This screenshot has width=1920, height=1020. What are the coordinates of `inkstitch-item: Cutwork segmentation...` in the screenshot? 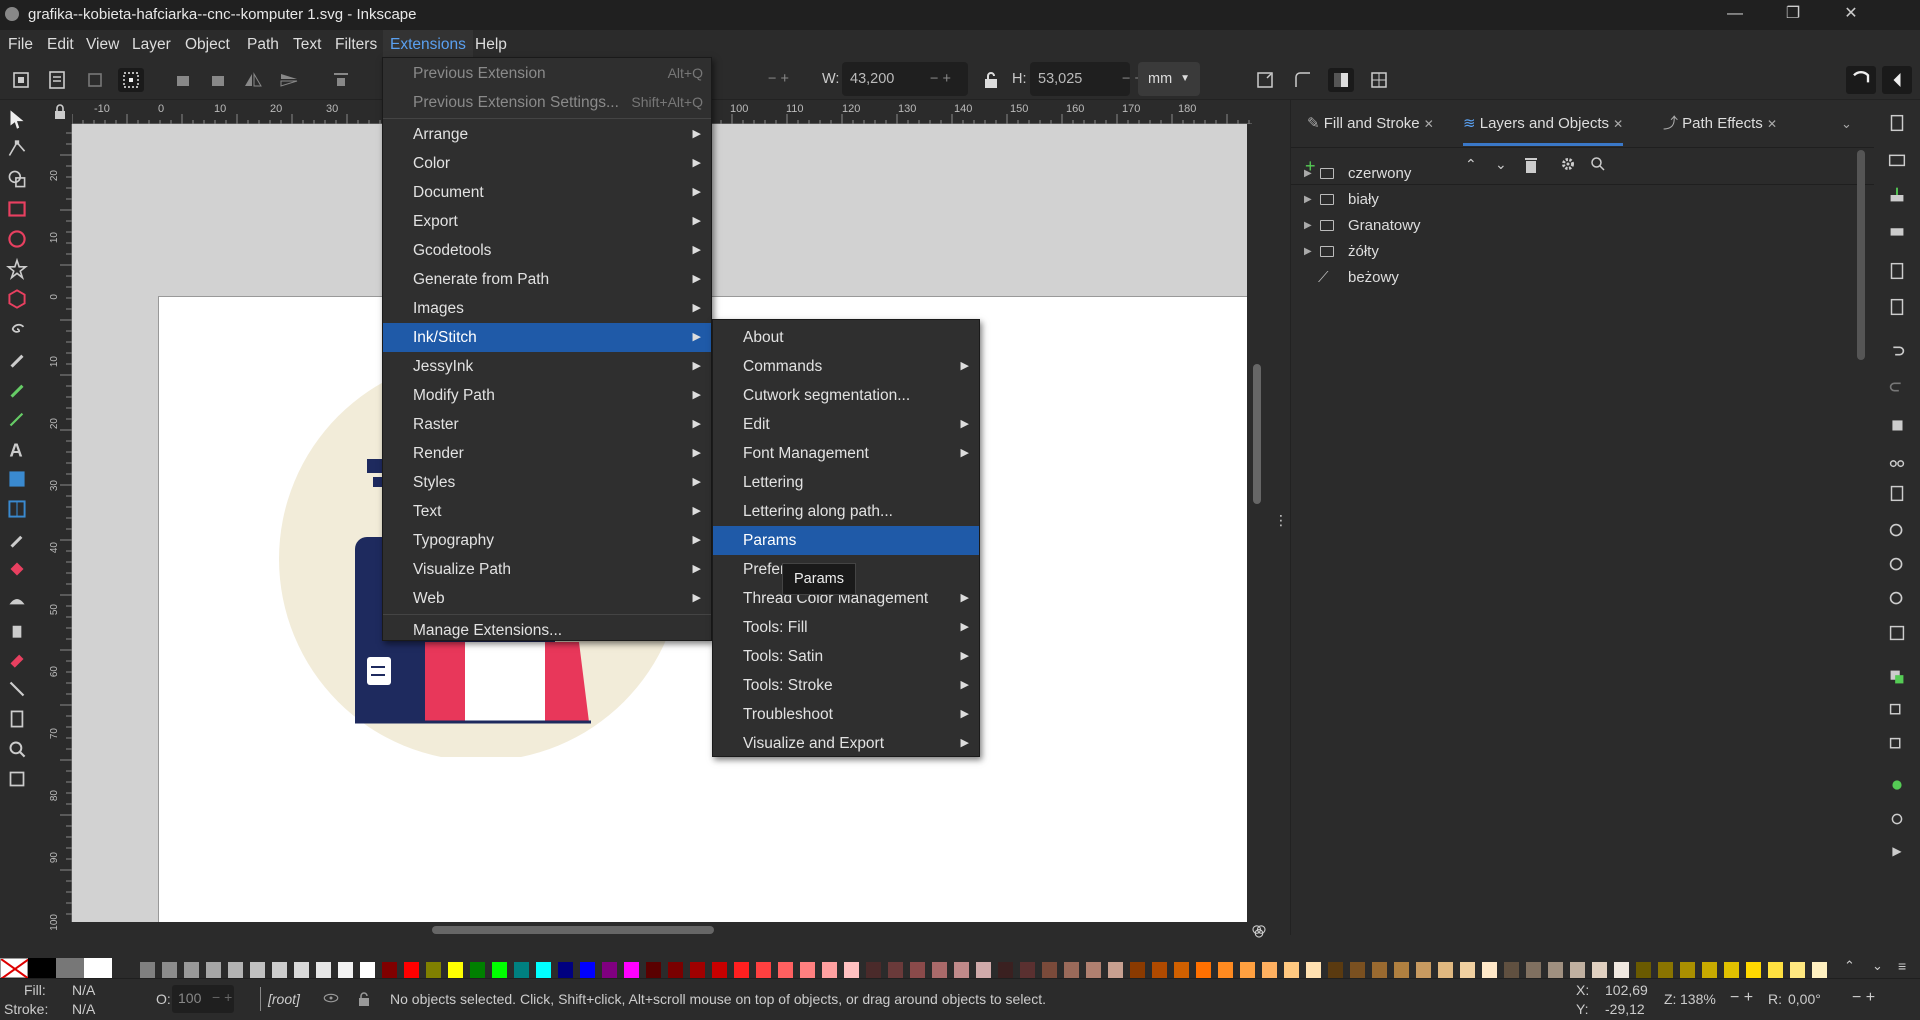 It's located at (846, 395).